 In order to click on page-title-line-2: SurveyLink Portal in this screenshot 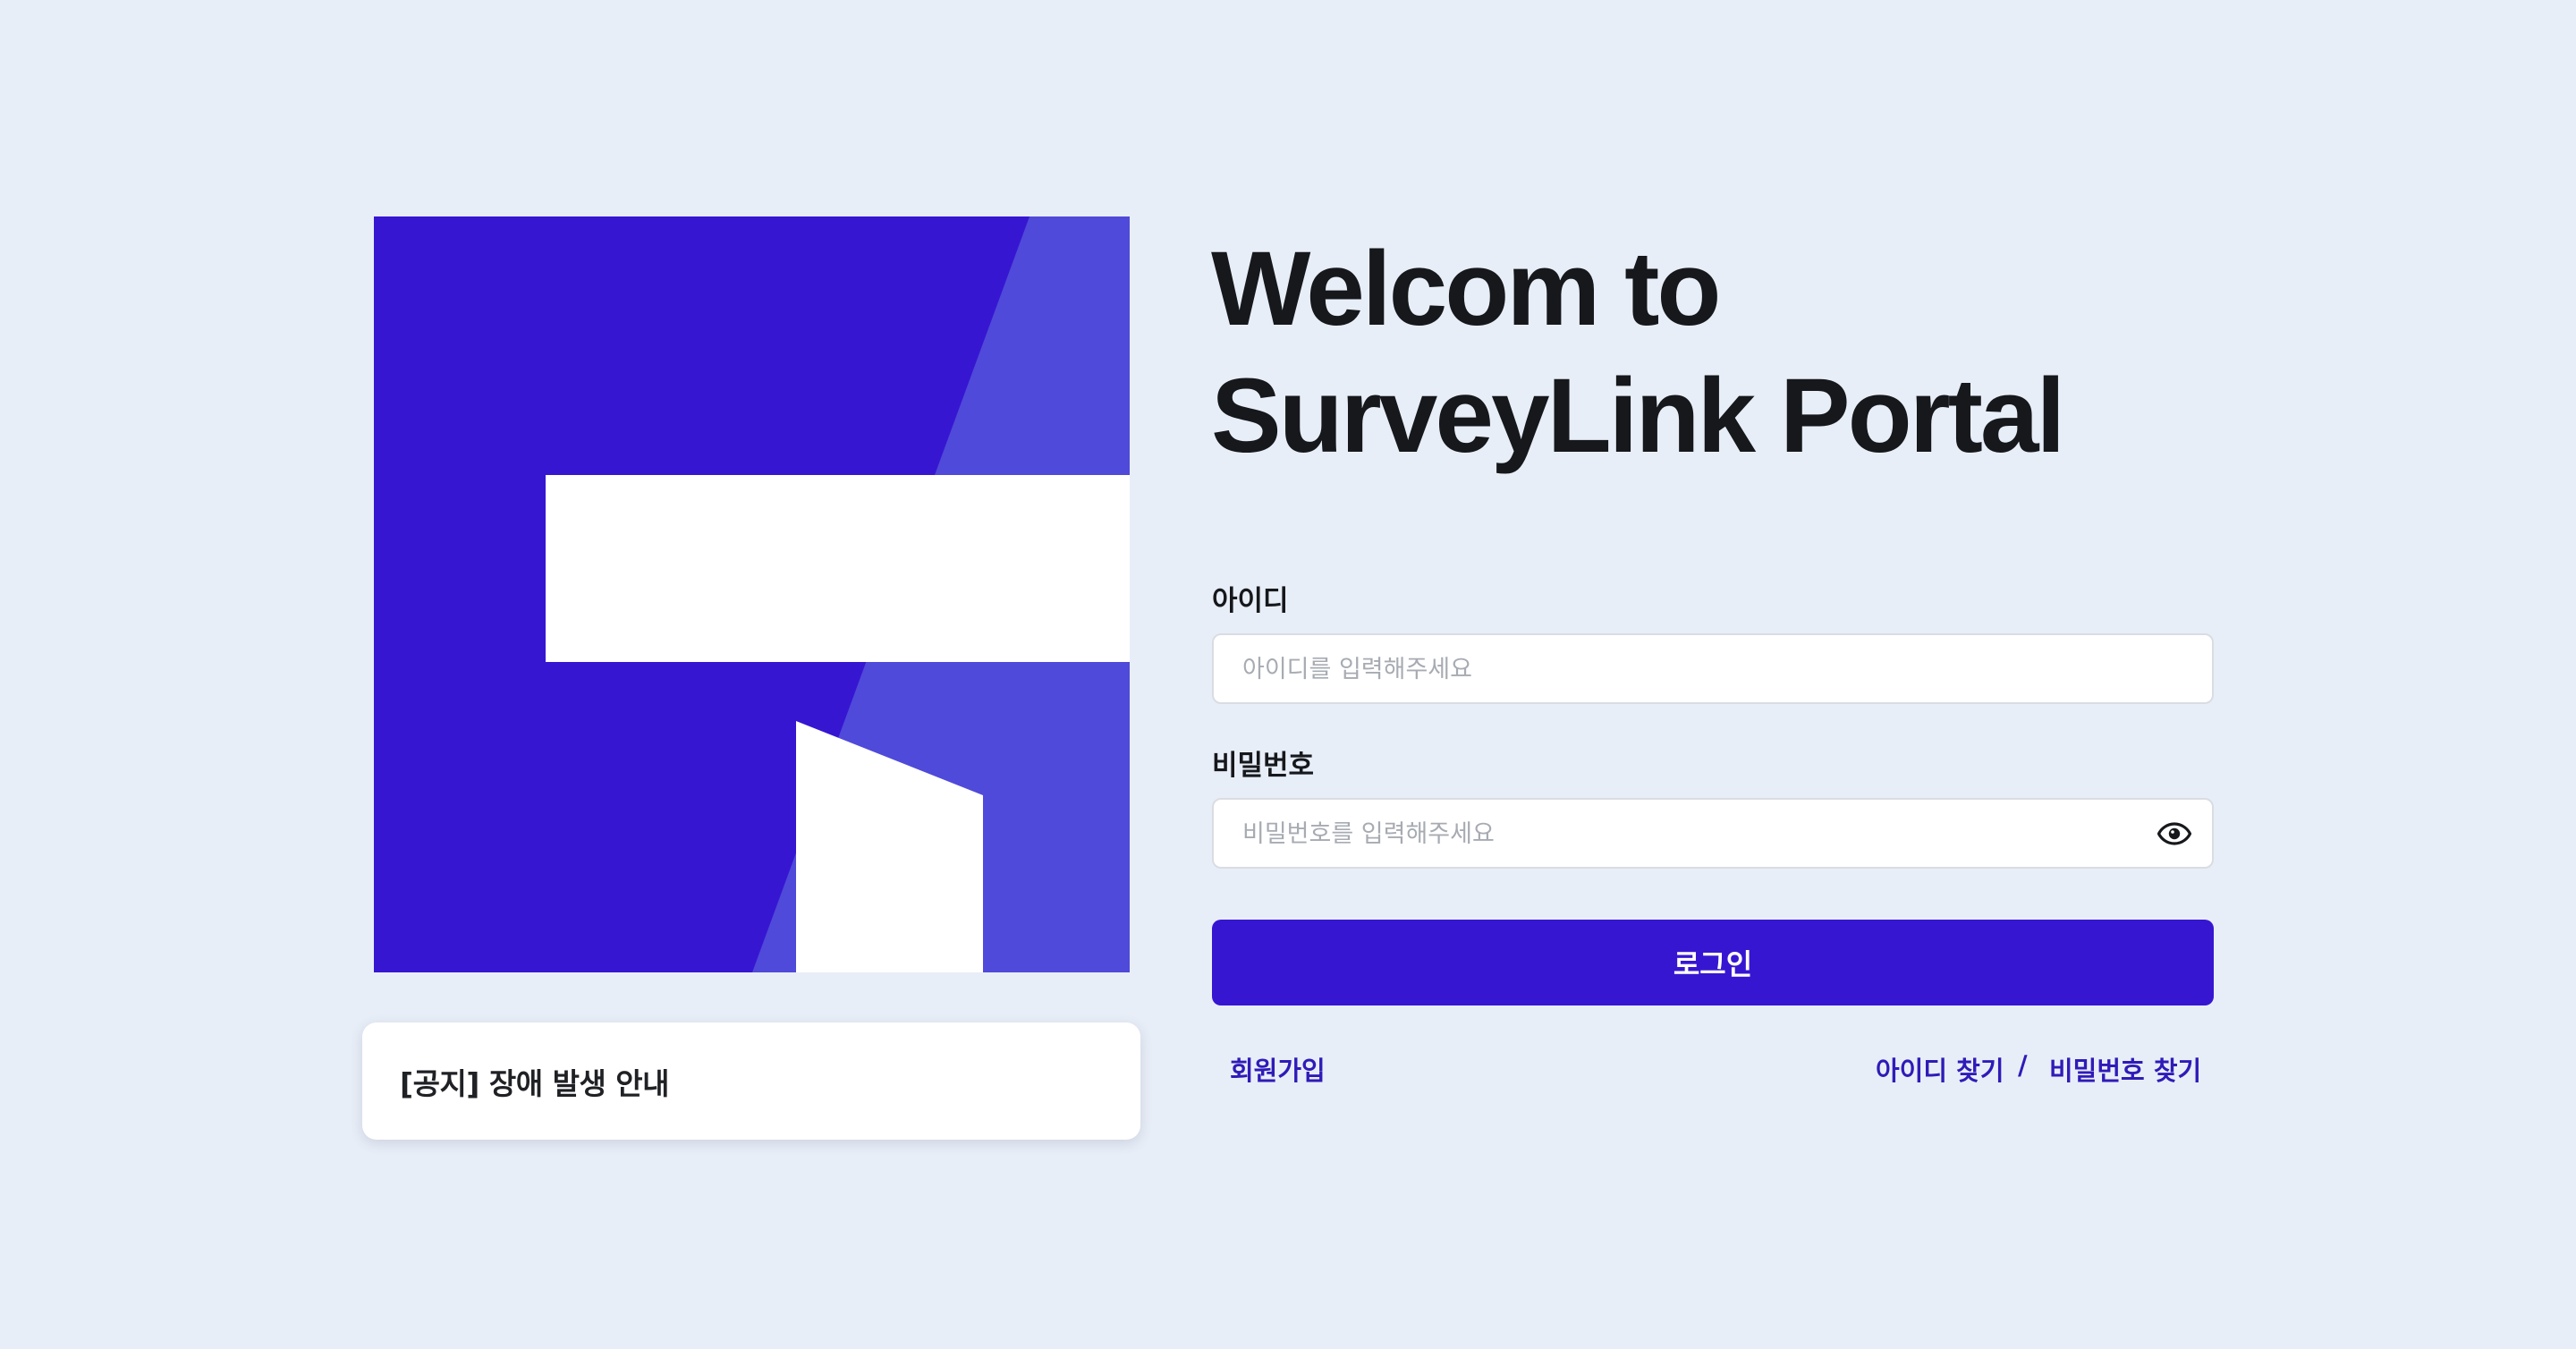, I will do `click(1638, 416)`.